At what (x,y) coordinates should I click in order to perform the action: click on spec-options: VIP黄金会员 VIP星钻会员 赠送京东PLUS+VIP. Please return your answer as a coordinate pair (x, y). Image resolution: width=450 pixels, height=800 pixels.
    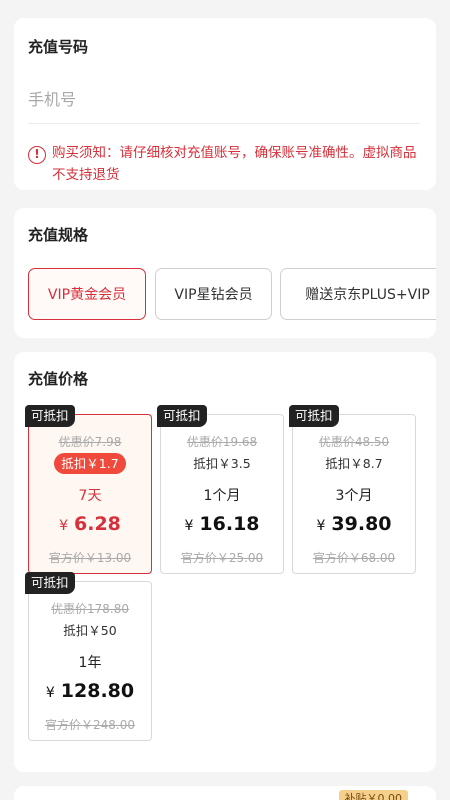
    Looking at the image, I should click on (232, 294).